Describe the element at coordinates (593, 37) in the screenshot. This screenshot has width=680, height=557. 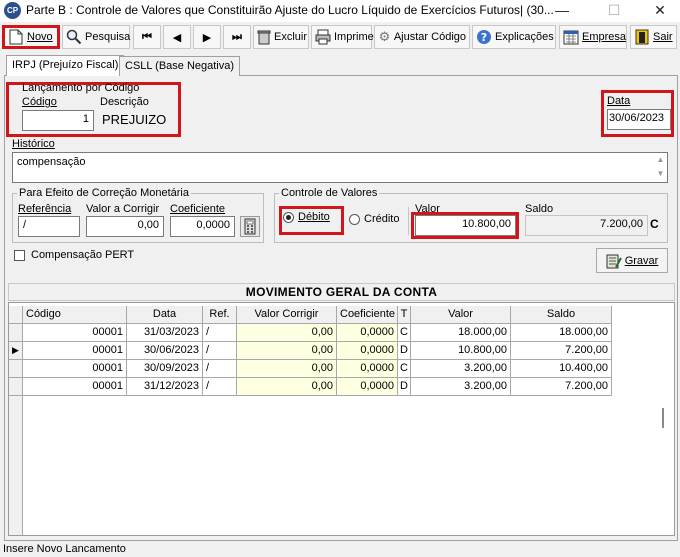
I see `empresa-button: Empresa` at that location.